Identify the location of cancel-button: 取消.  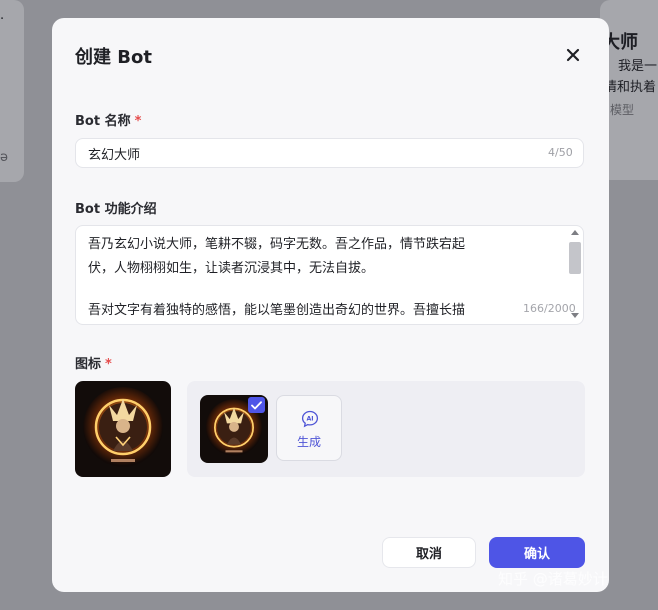
(429, 552).